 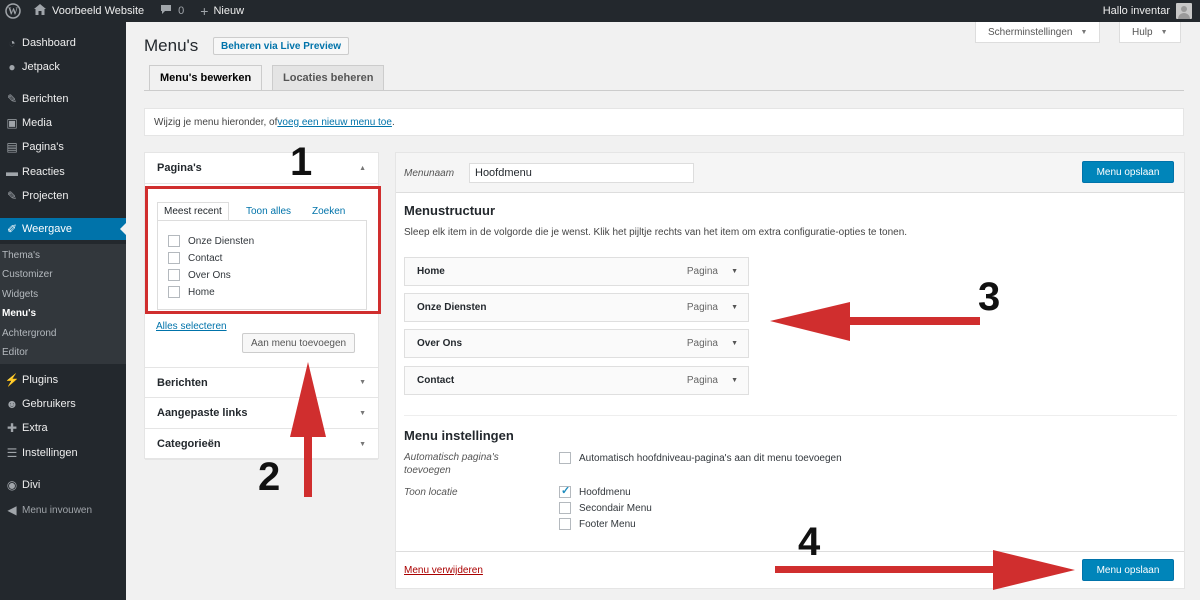 What do you see at coordinates (27, 274) in the screenshot?
I see `submenu-item-customizer: Customizer` at bounding box center [27, 274].